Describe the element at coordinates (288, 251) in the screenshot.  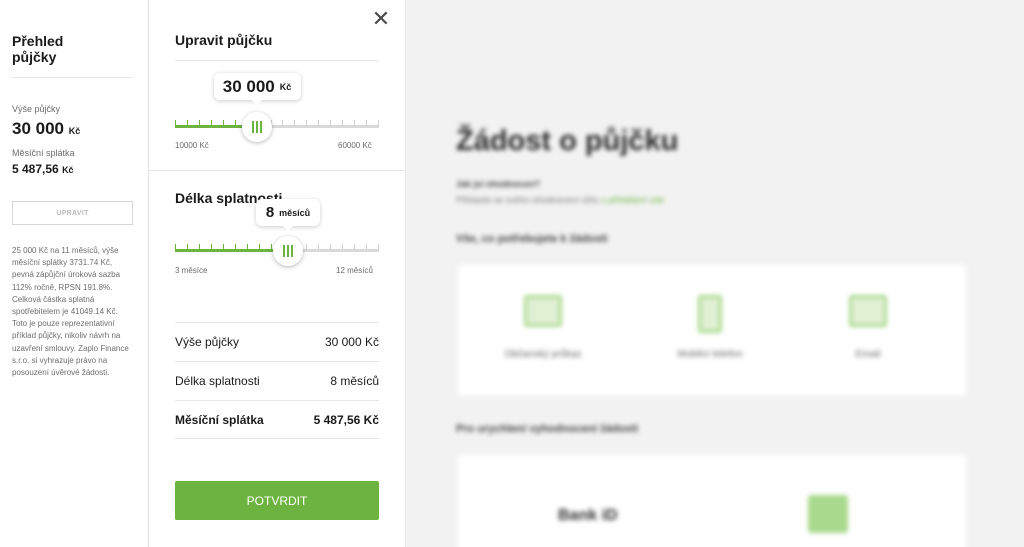
I see `term-slider-handle` at that location.